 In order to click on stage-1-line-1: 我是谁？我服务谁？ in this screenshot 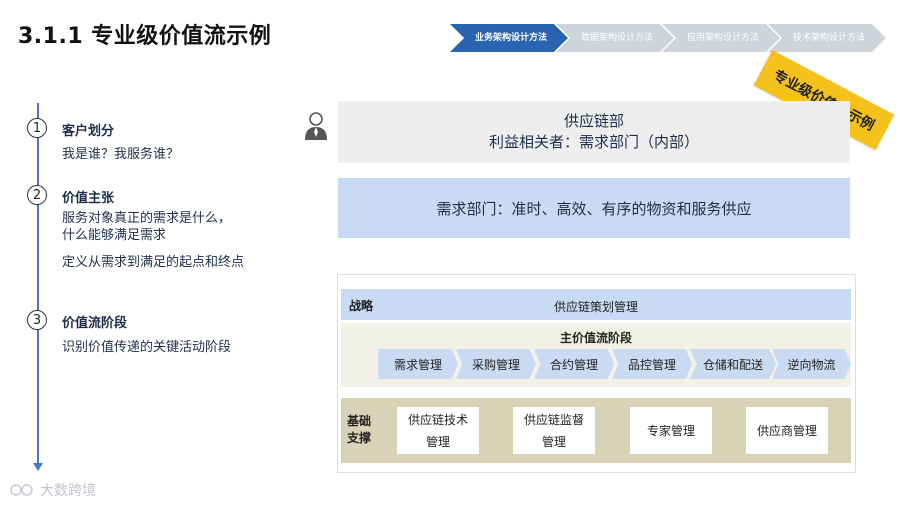, I will do `click(121, 154)`.